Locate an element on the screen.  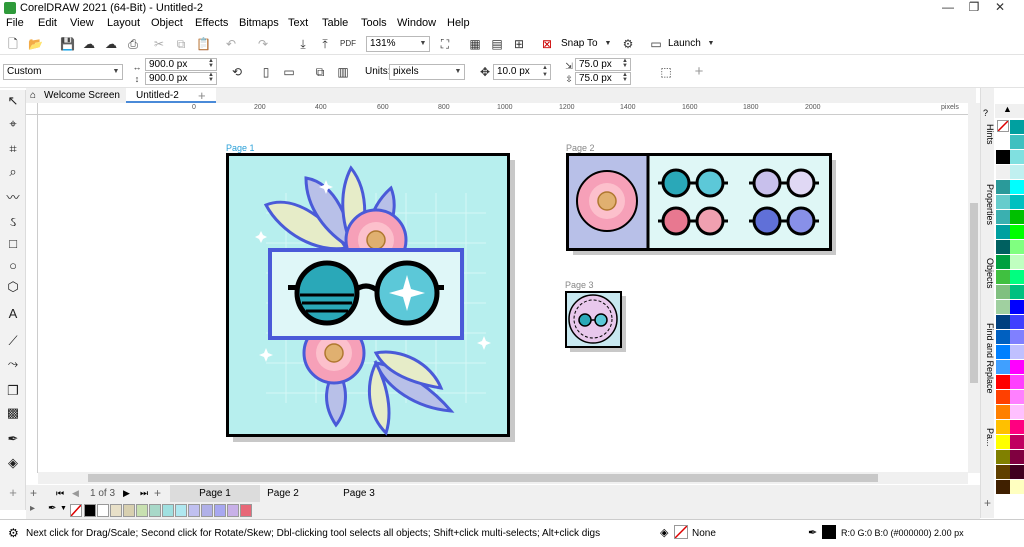
pdf-icon: PDF is located at coordinates (348, 44).